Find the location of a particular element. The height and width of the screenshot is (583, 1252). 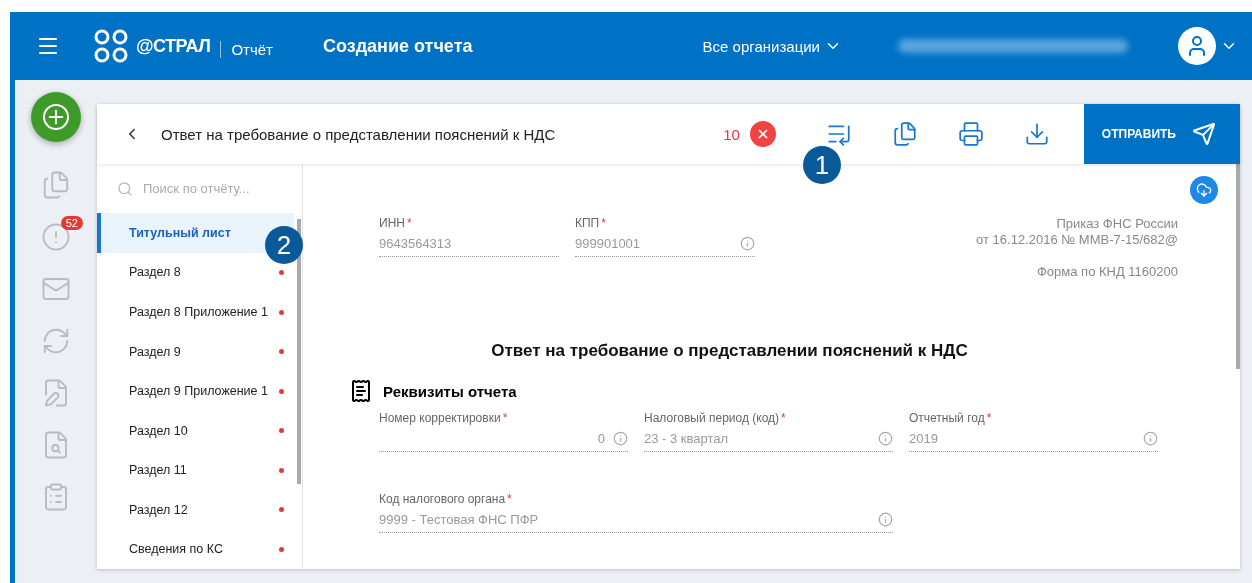

print-icon is located at coordinates (970, 134).